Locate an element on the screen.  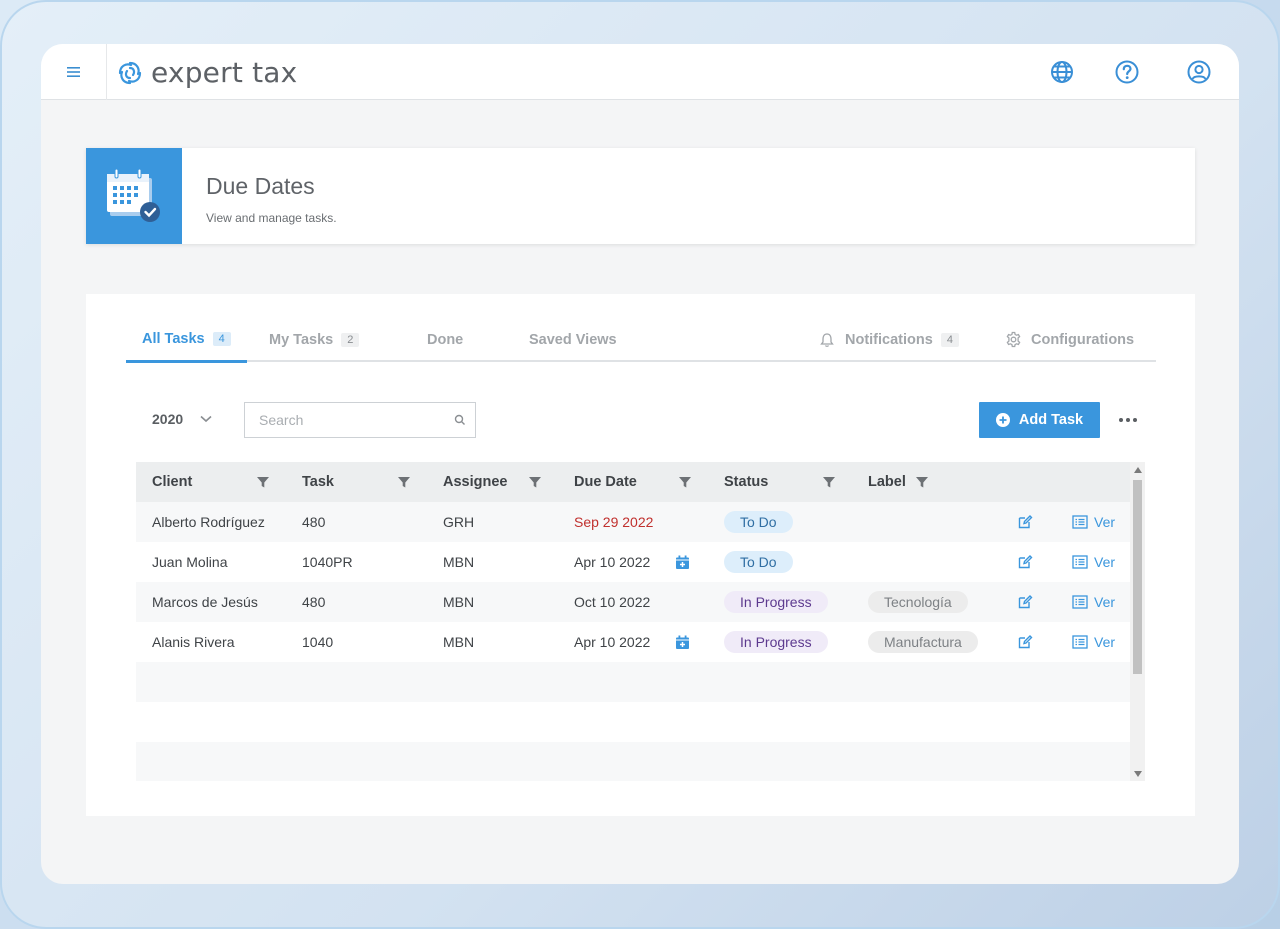
tab-label: Notifications is located at coordinates (889, 339).